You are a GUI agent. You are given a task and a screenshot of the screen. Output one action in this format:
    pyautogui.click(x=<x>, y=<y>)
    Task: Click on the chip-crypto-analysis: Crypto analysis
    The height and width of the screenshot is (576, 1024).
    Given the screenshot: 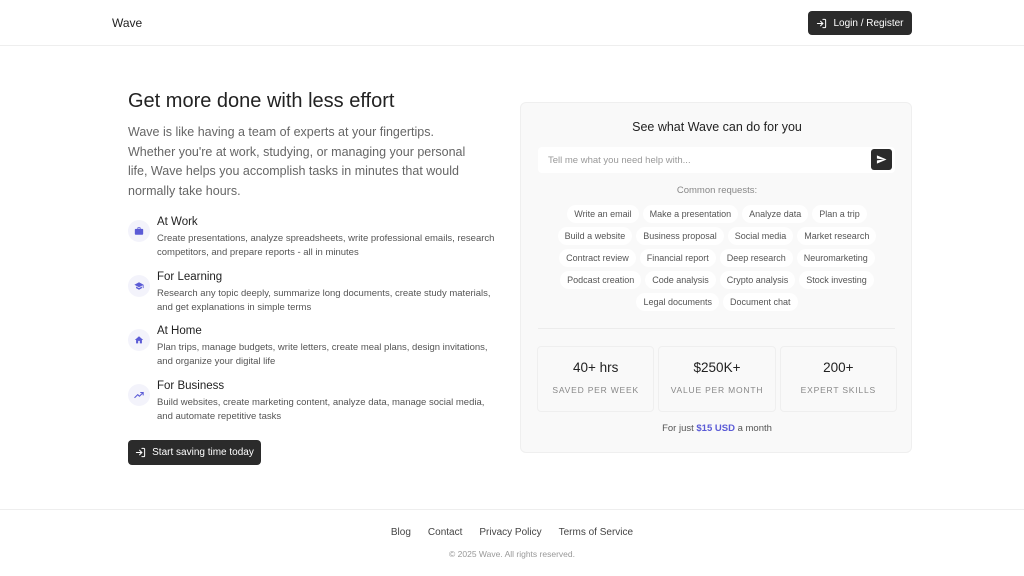 What is the action you would take?
    pyautogui.click(x=757, y=280)
    